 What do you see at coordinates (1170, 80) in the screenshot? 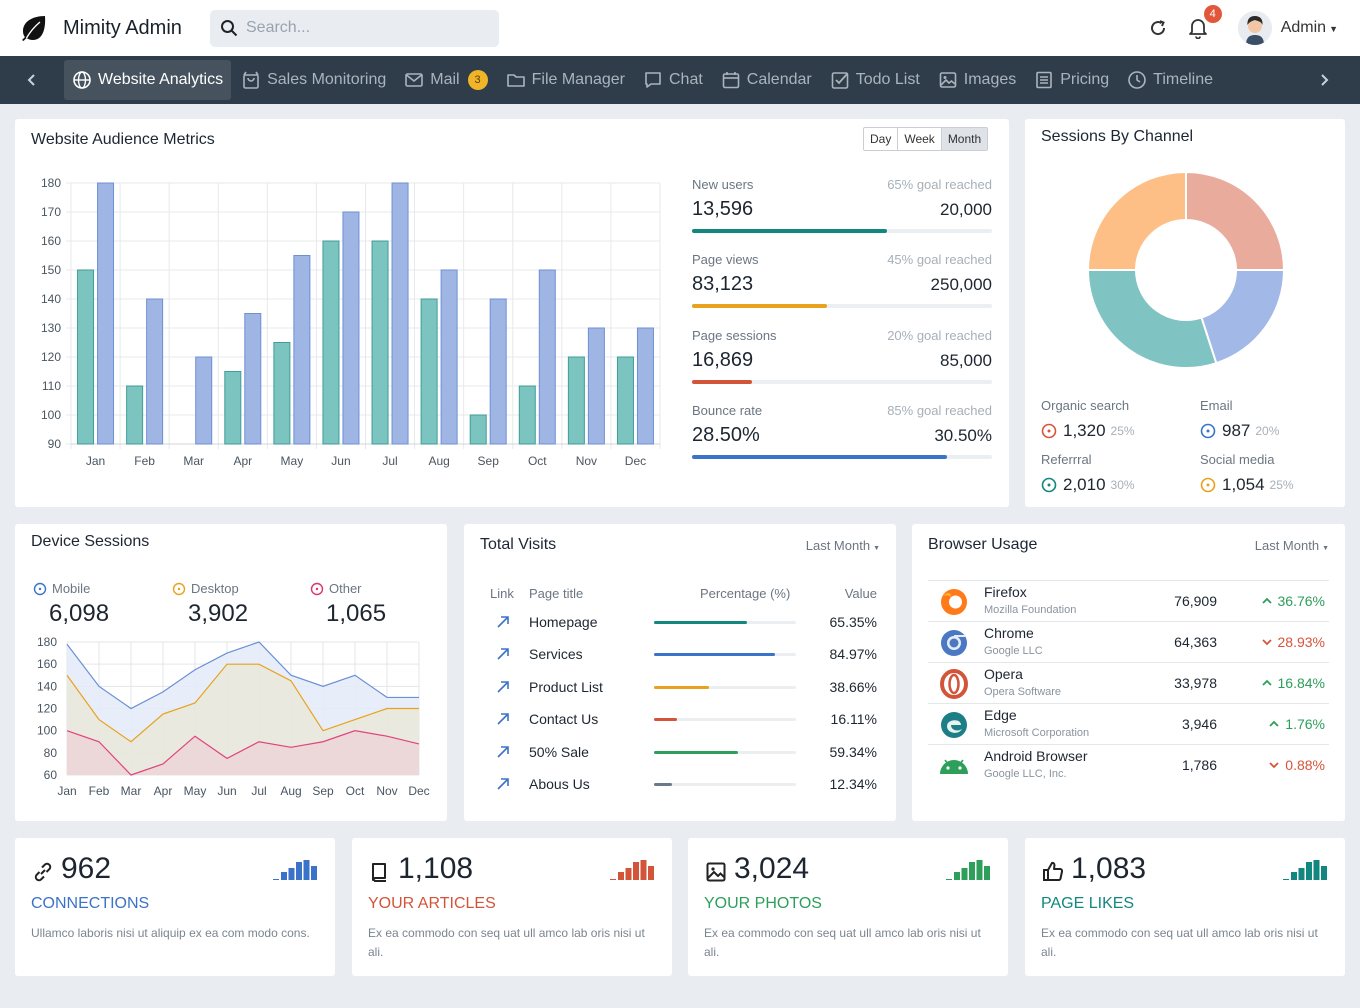
I see `nav-item-timeline: Timeline` at bounding box center [1170, 80].